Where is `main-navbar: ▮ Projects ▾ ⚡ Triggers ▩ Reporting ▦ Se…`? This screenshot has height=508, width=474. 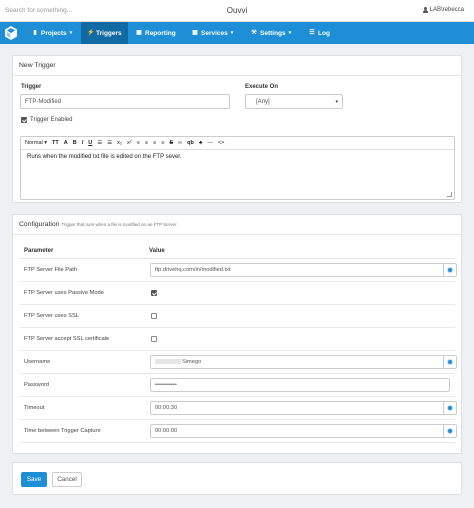
main-navbar: ▮ Projects ▾ ⚡ Triggers ▩ Reporting ▦ Se… is located at coordinates (237, 33).